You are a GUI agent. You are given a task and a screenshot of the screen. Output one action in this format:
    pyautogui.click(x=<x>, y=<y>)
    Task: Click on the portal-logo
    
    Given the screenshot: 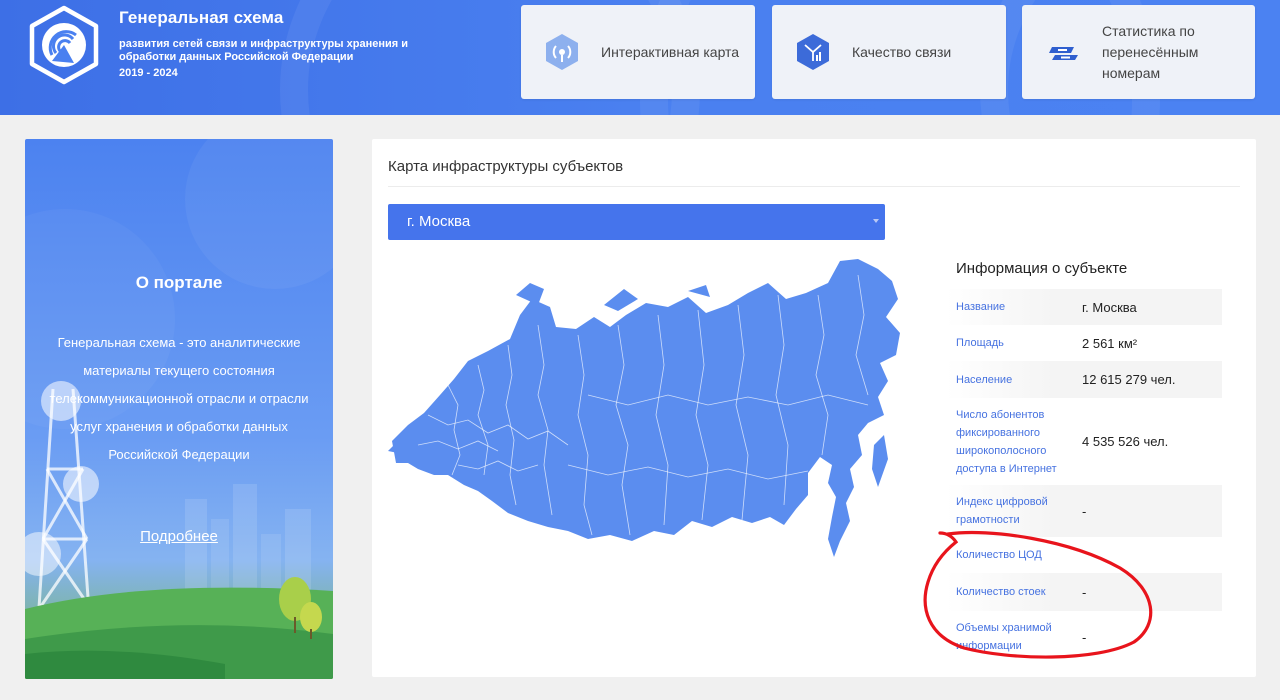 What is the action you would take?
    pyautogui.click(x=64, y=45)
    